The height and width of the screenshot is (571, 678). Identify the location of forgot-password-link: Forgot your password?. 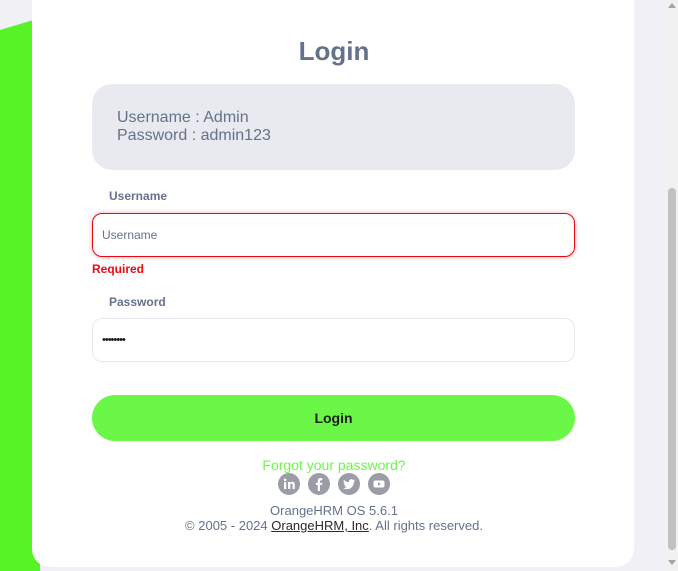
(334, 465).